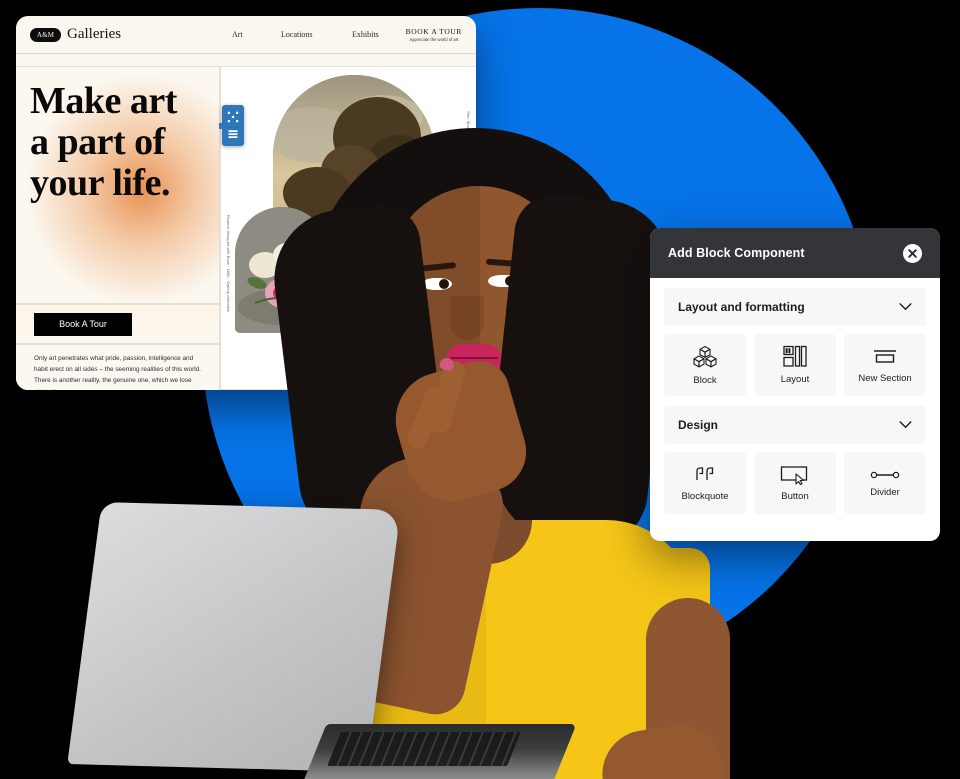 This screenshot has height=779, width=960. I want to click on hero-headline: Make art a part of your life., so click(117, 135).